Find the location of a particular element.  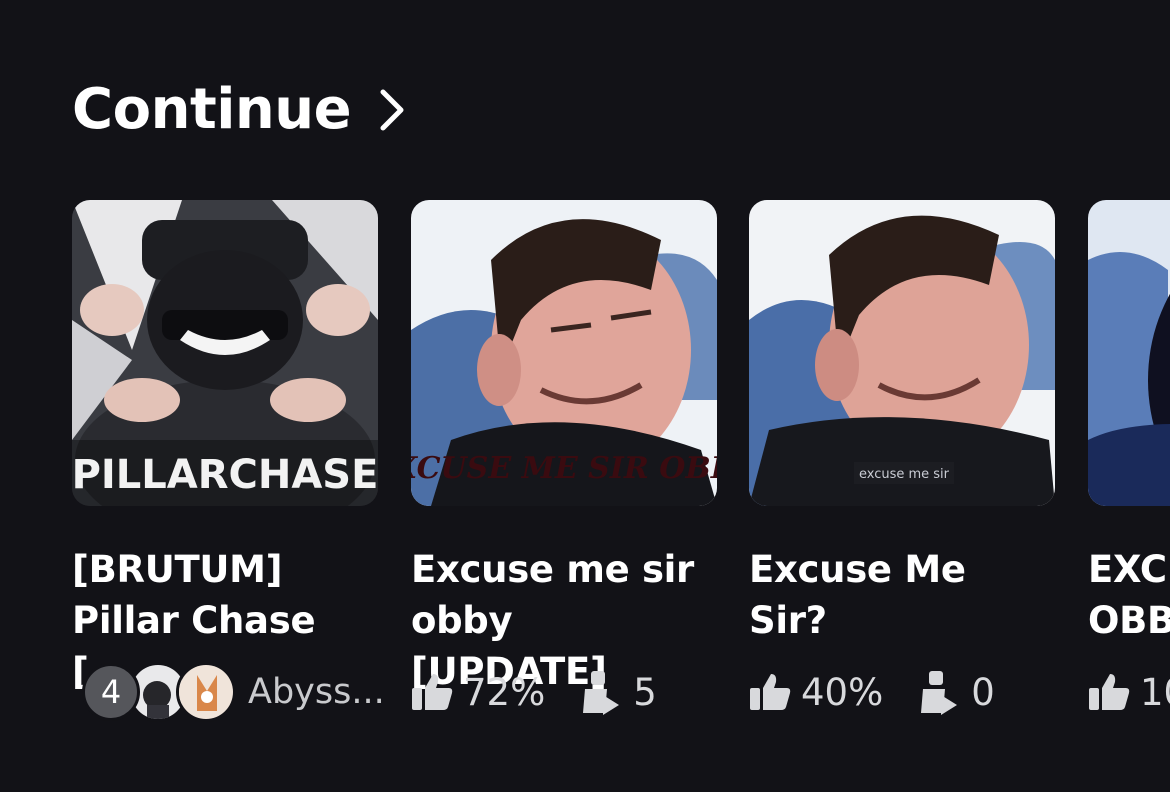

game-title: Excuse Me Sir? is located at coordinates (857, 595).